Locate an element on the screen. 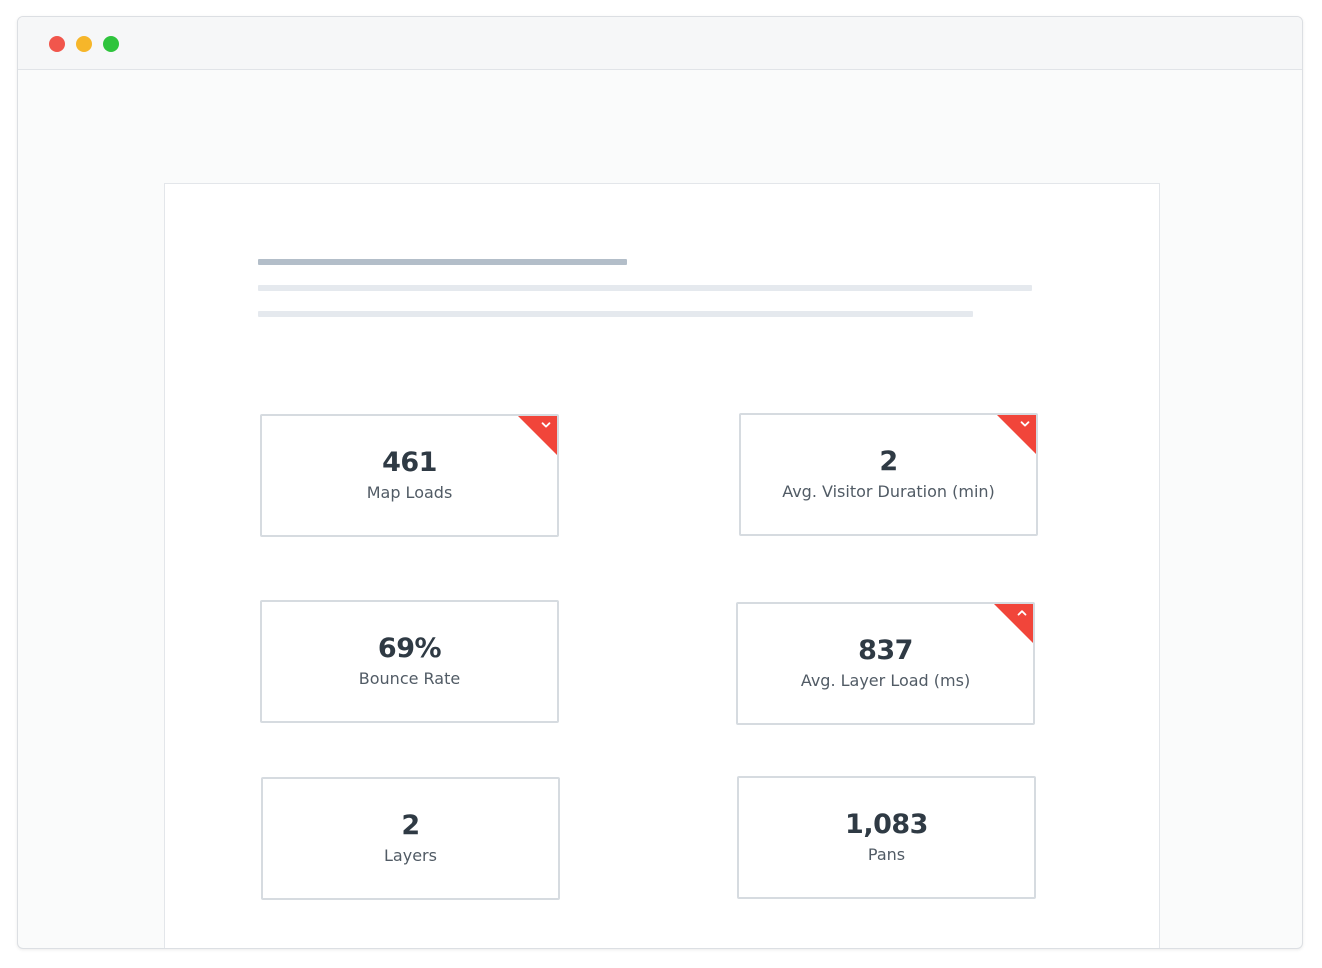 This screenshot has width=1322, height=968. metric-value: 837 is located at coordinates (885, 650).